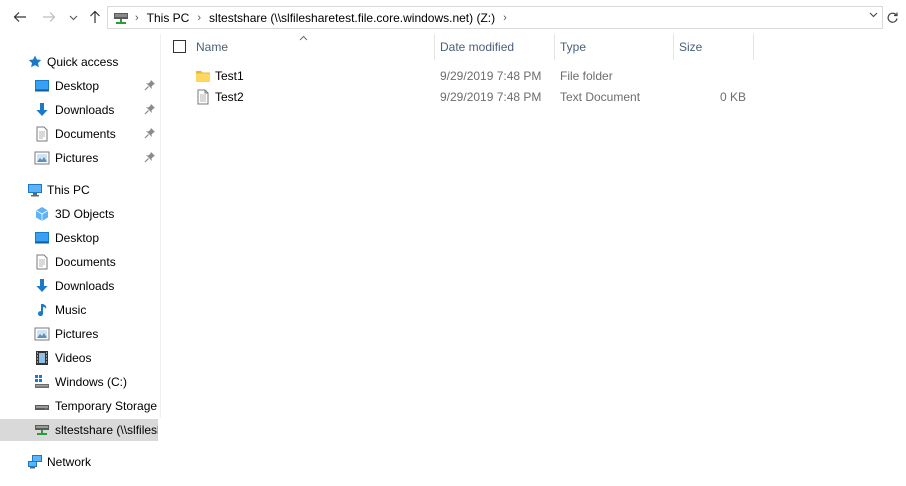 This screenshot has height=486, width=906. I want to click on network-icon, so click(35, 462).